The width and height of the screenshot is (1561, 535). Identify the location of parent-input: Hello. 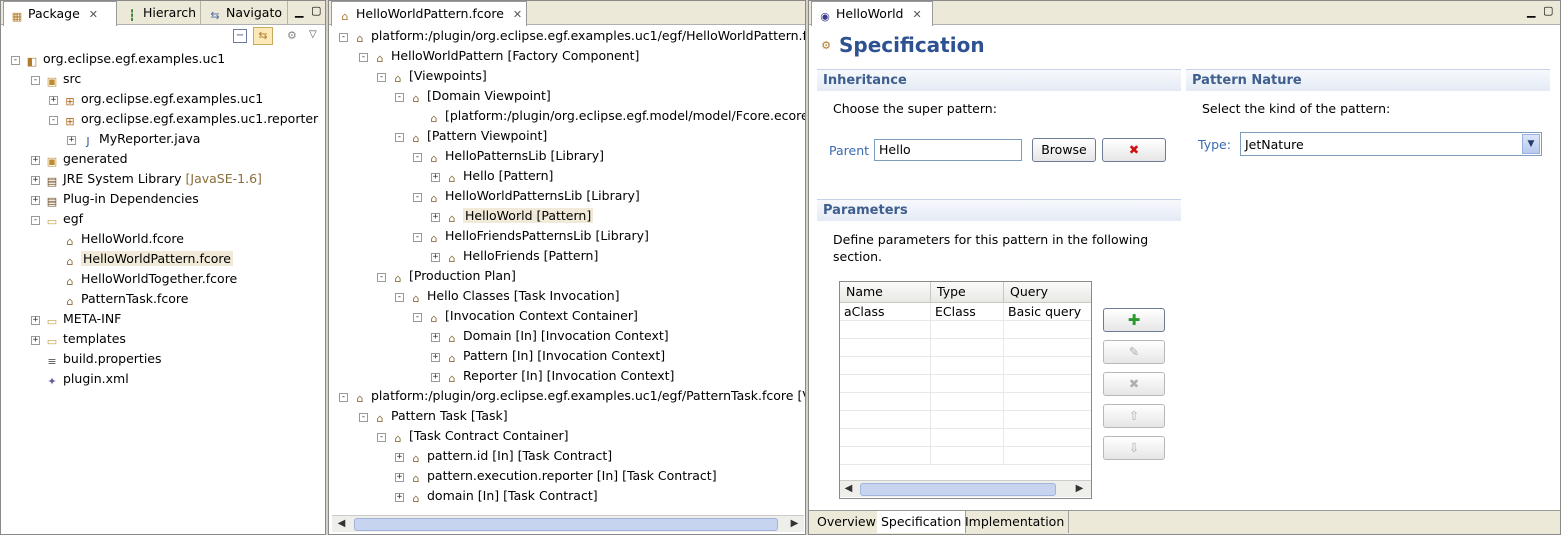
(948, 150).